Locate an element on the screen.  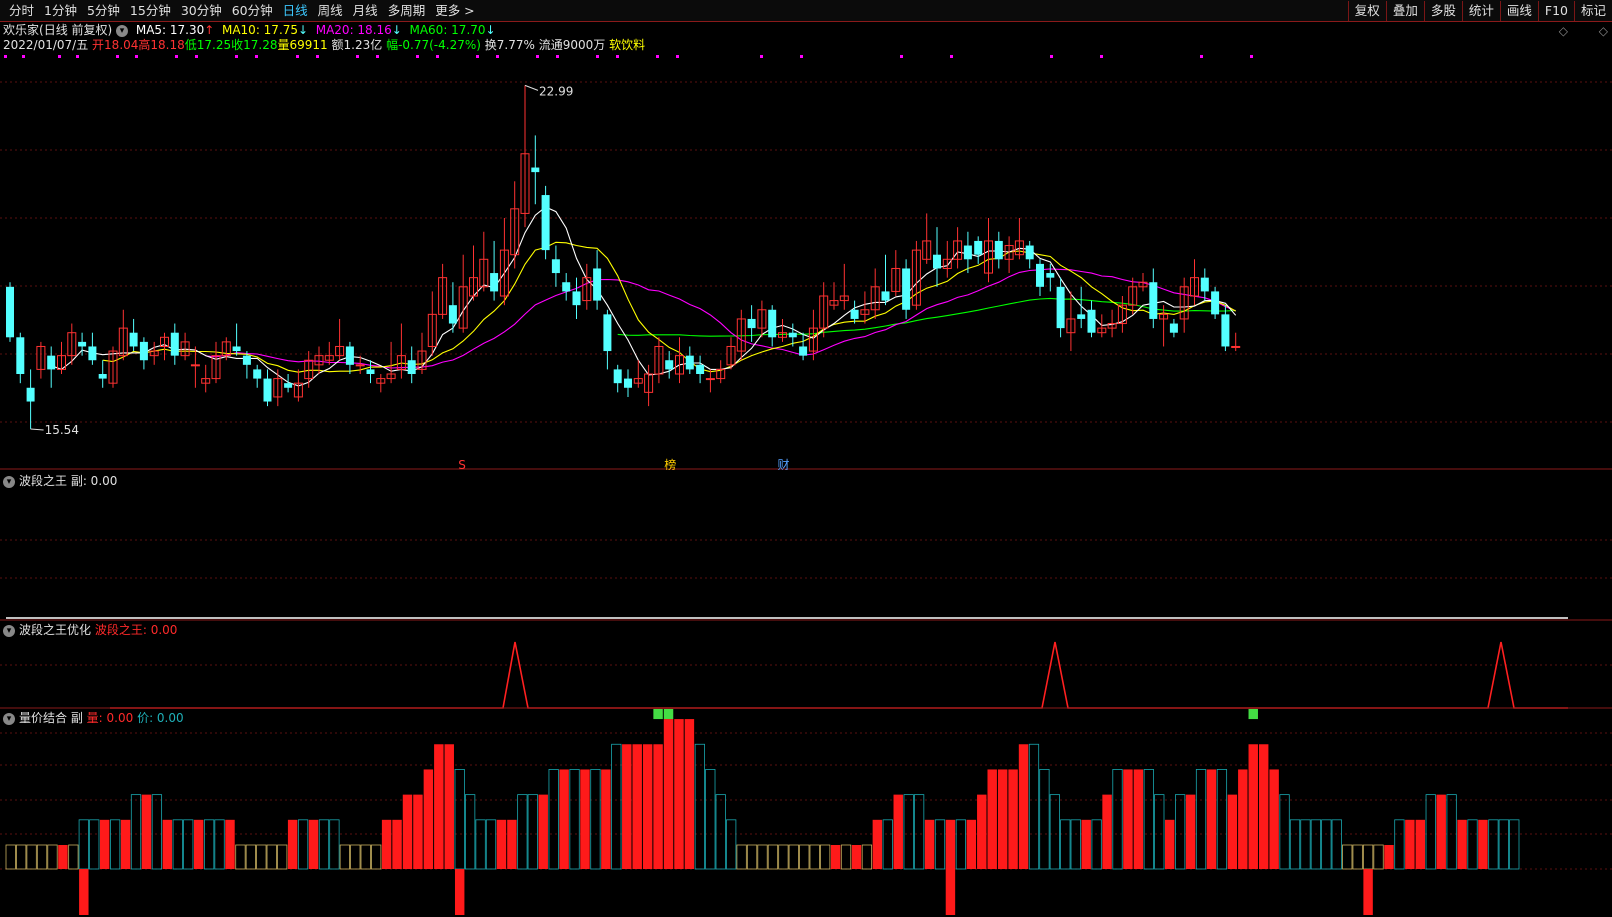
tab-4: 30分钟 is located at coordinates (201, 11).